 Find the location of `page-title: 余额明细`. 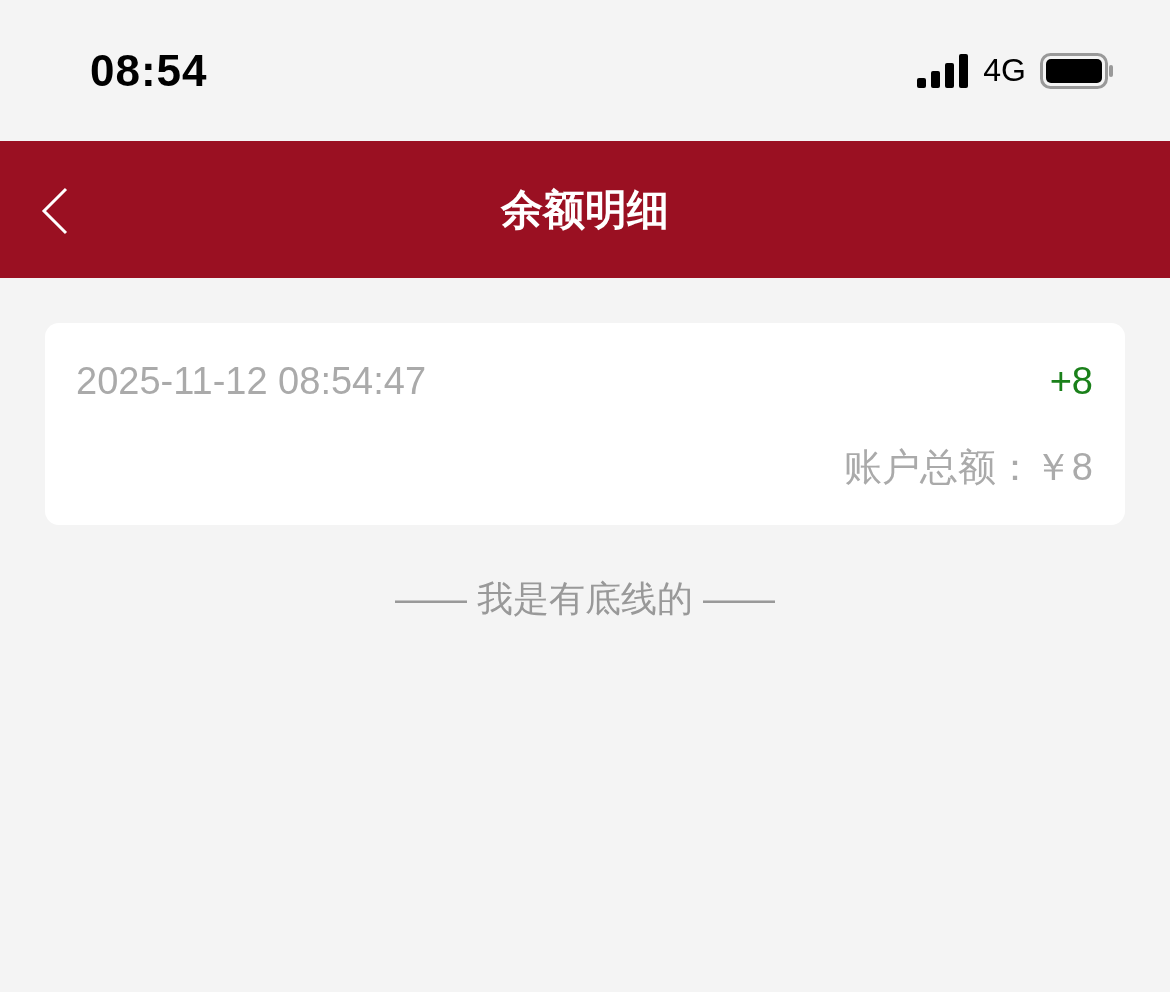

page-title: 余额明细 is located at coordinates (585, 209).